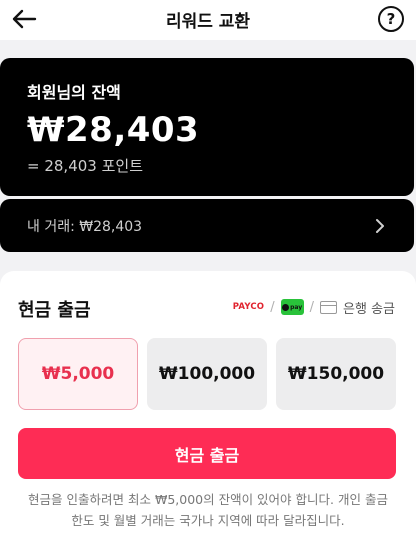 This screenshot has height=559, width=416. I want to click on balance-amount: ₩28,403, so click(113, 130).